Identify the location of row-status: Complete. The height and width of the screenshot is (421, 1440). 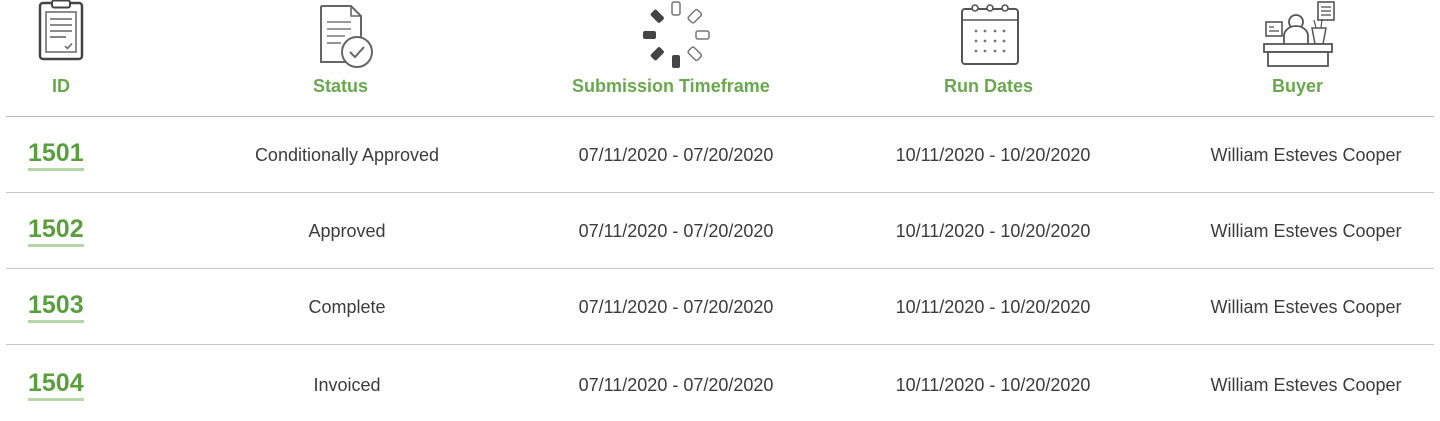
(347, 306).